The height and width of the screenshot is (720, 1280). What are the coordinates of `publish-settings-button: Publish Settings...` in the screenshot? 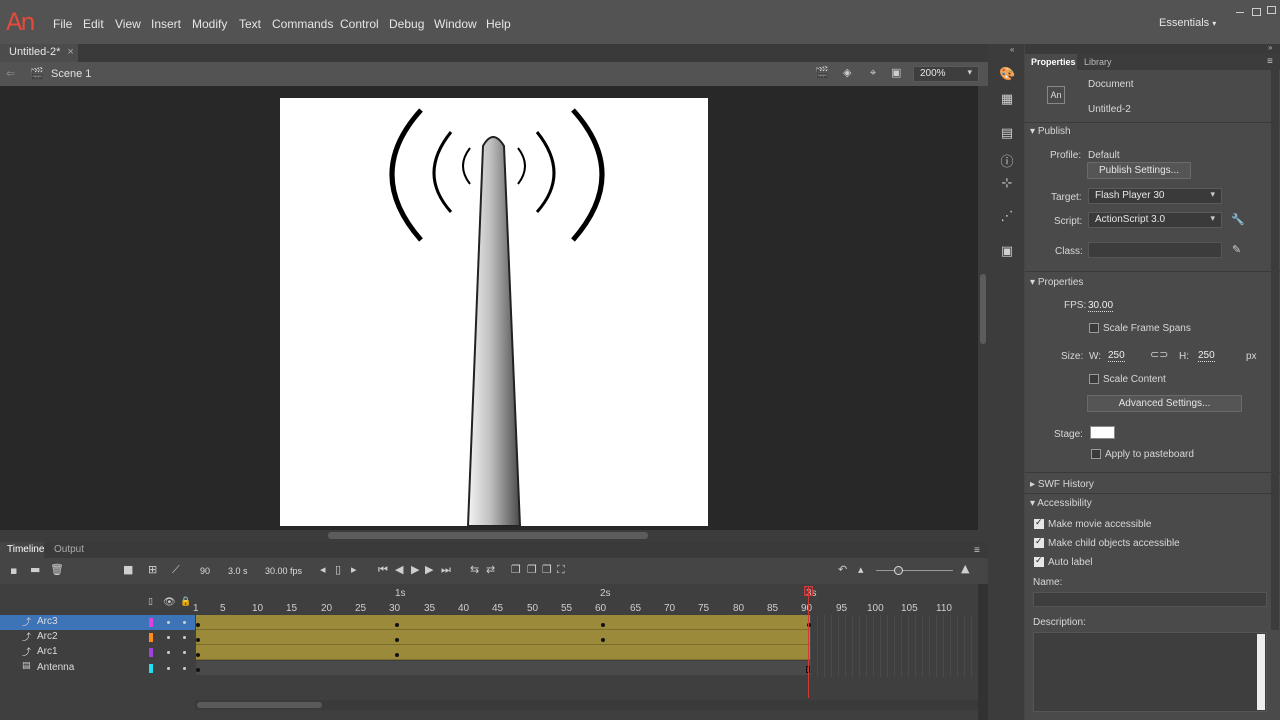 It's located at (1139, 170).